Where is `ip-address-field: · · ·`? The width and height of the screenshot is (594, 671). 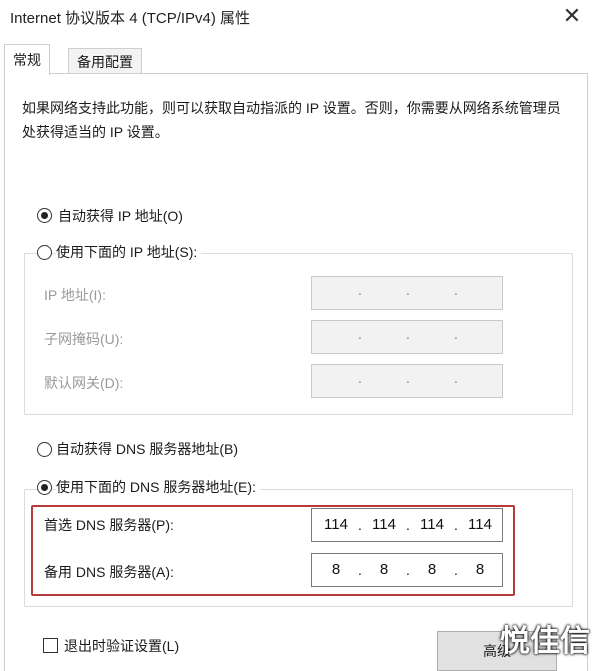
ip-address-field: · · · is located at coordinates (407, 293).